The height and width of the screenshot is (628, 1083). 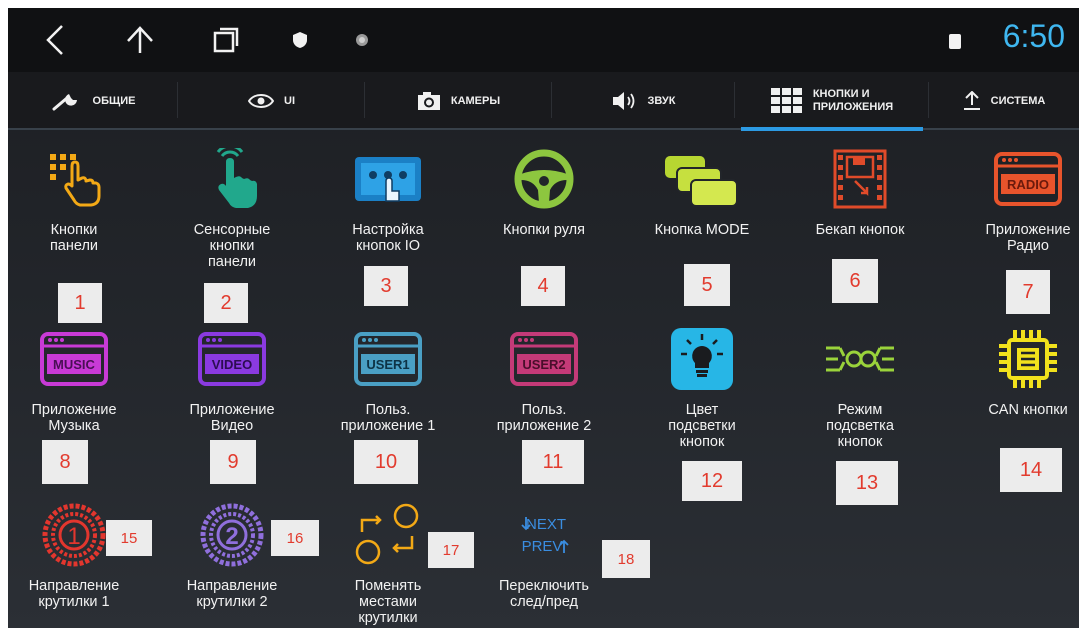 What do you see at coordinates (388, 418) in the screenshot?
I see `item-label: Польз. приложение 1` at bounding box center [388, 418].